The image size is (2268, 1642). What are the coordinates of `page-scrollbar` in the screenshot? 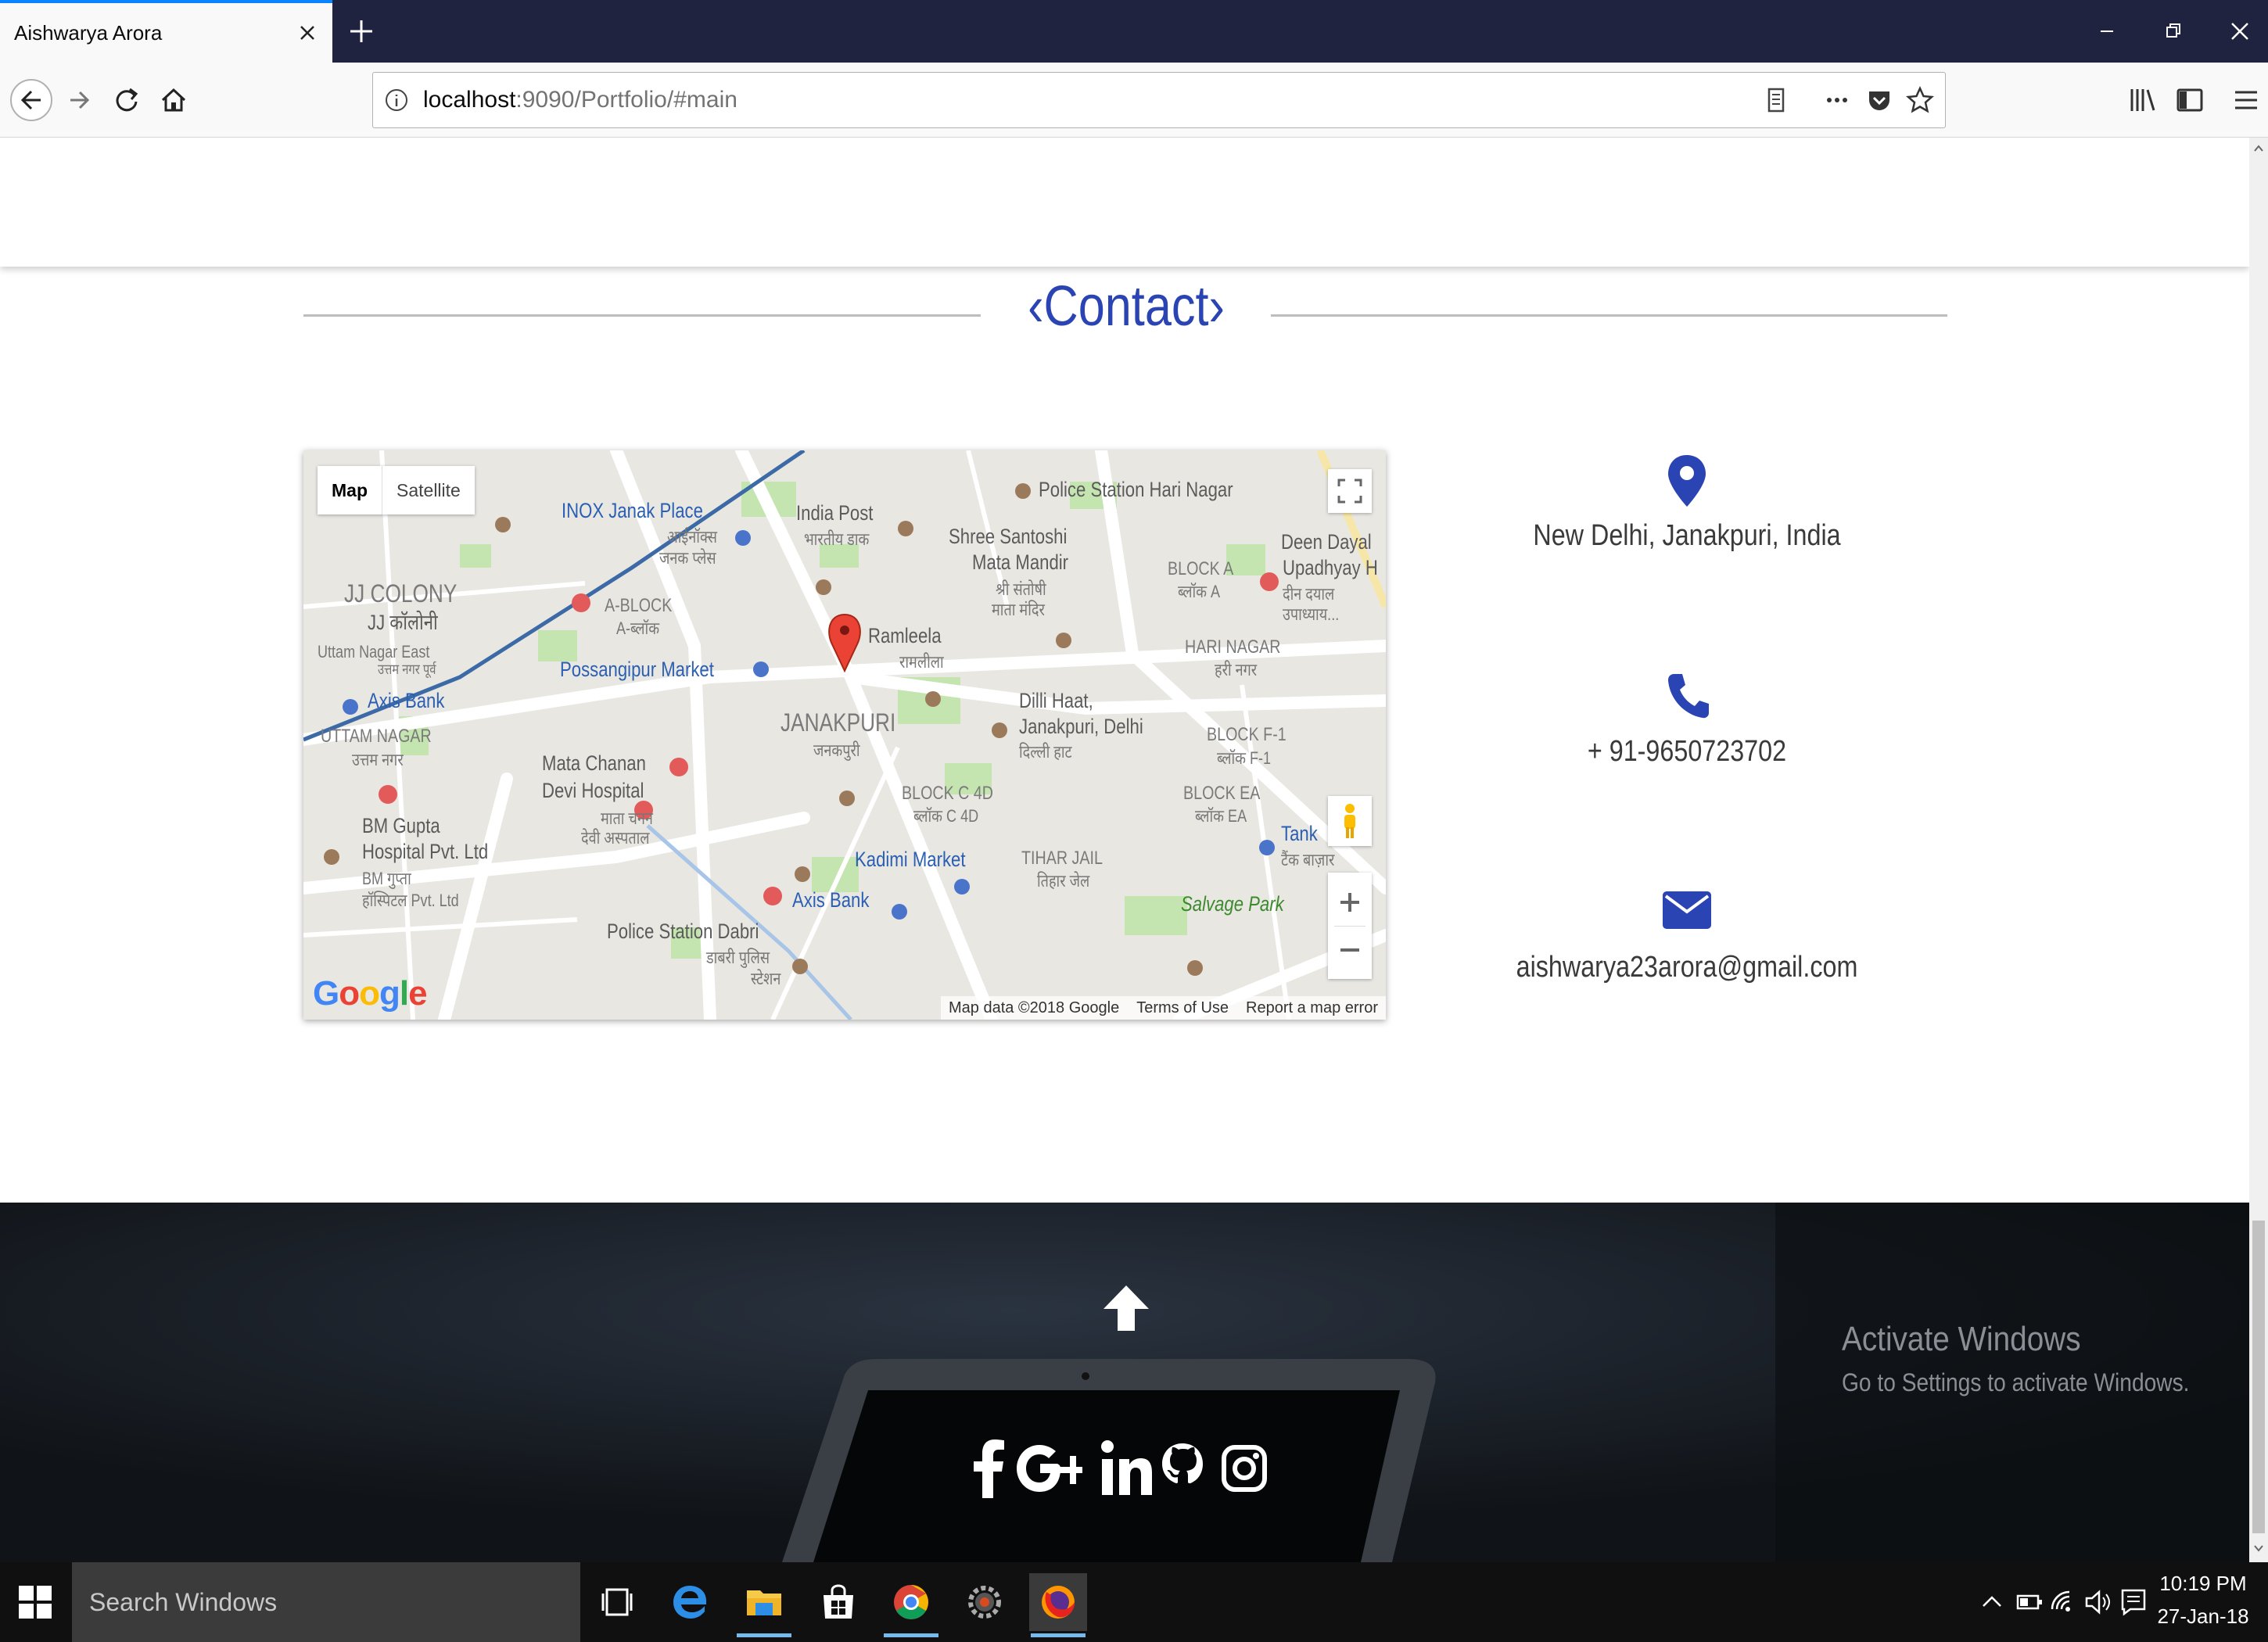 It's located at (2258, 850).